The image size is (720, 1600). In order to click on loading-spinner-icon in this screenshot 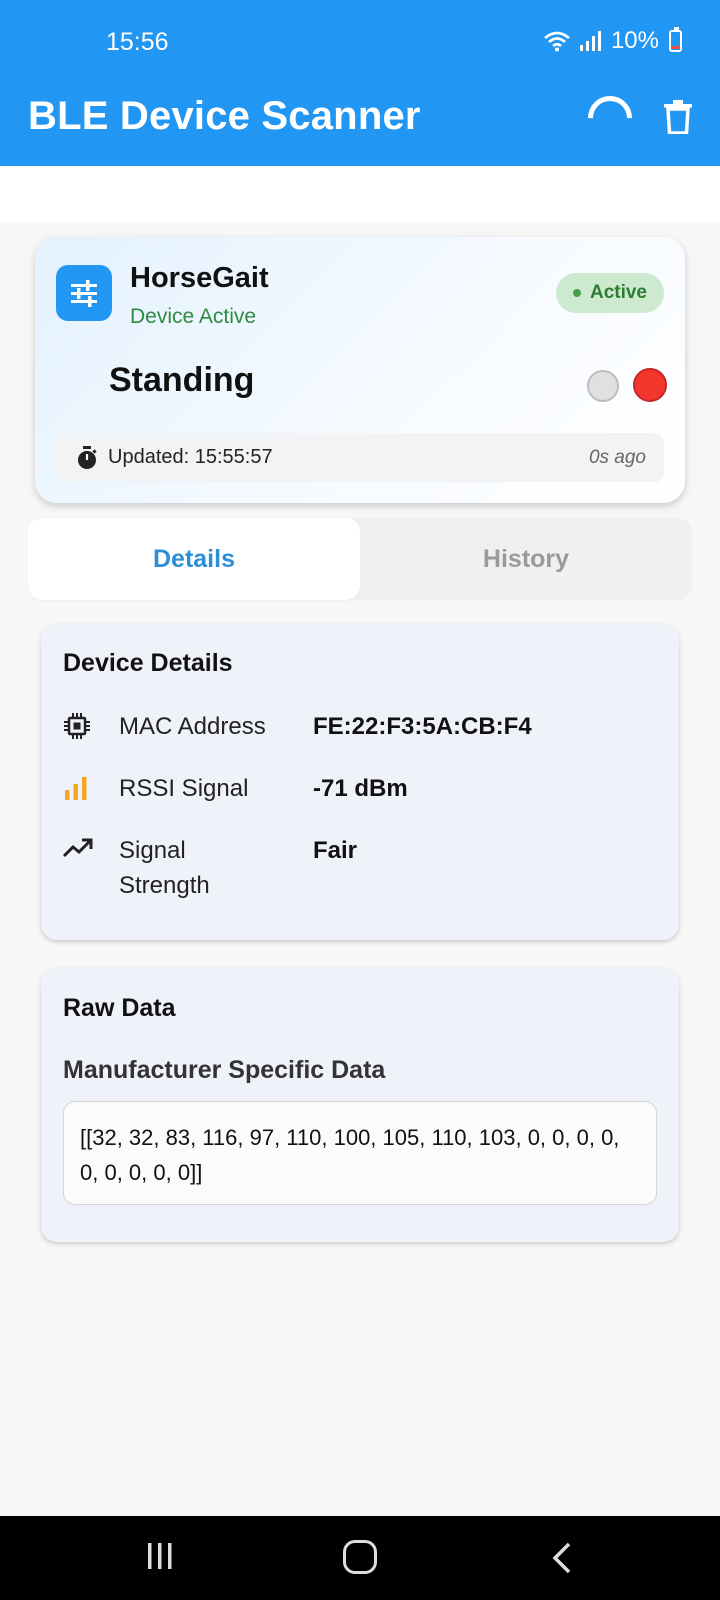, I will do `click(610, 118)`.